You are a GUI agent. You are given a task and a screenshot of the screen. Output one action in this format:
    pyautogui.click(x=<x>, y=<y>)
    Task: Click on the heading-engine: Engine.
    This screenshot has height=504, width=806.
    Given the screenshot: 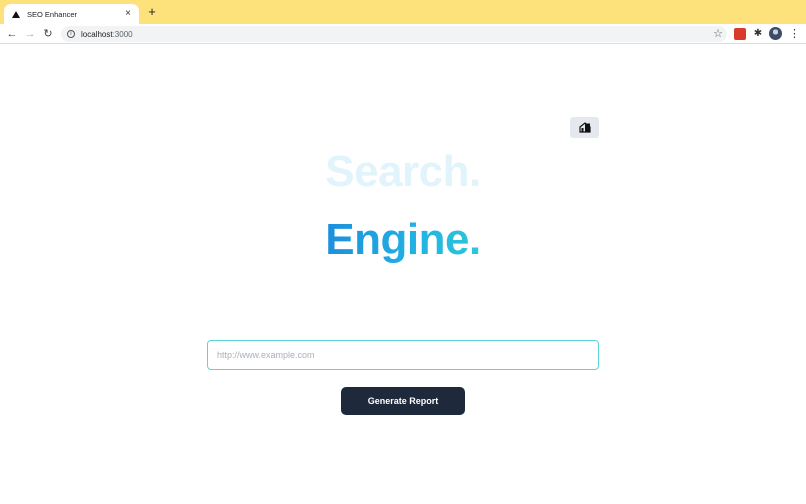 What is the action you would take?
    pyautogui.click(x=403, y=239)
    